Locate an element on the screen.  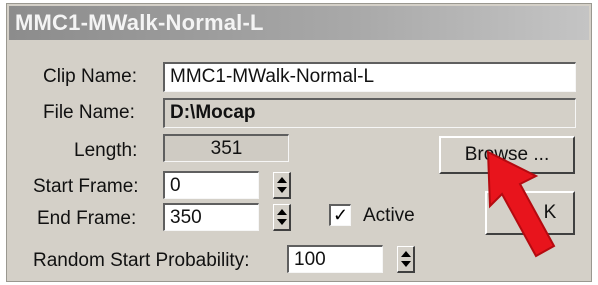
dialog-title: MMC1-MWalk-Normal-L is located at coordinates (299, 23).